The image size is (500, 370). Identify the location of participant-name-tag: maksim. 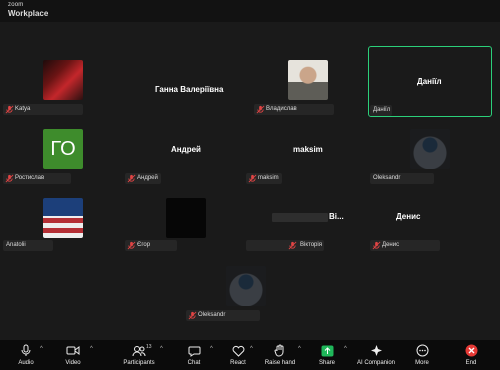
(264, 178).